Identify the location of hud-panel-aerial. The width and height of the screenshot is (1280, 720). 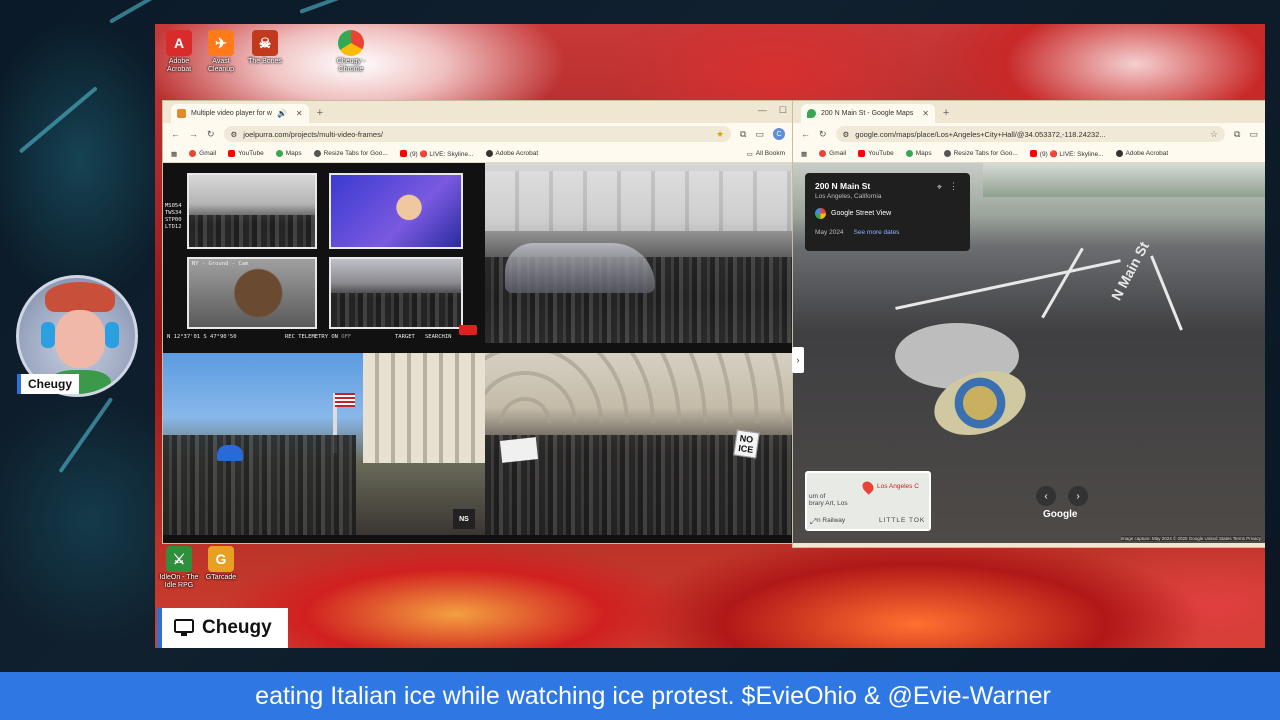
(396, 293).